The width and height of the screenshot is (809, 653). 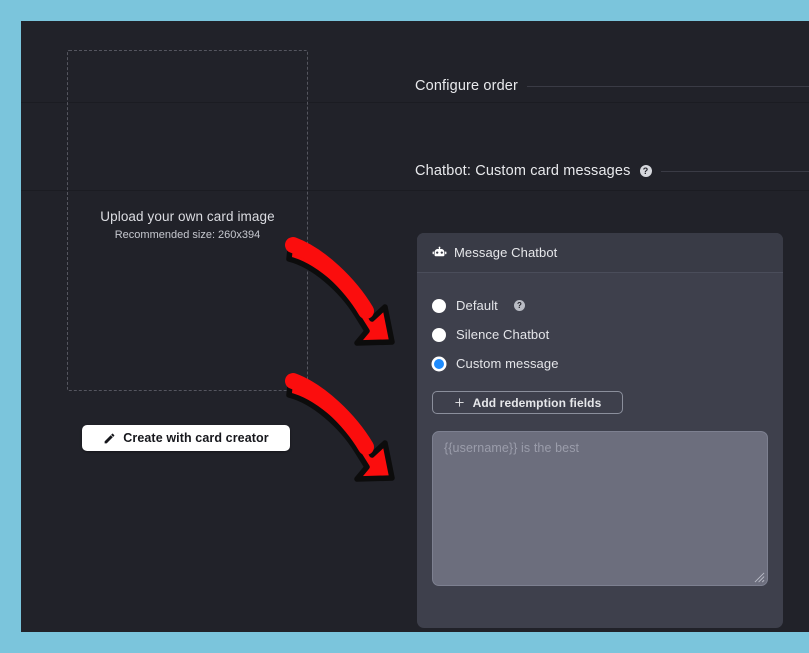 I want to click on radio-label-custom-message: Custom message, so click(x=507, y=363).